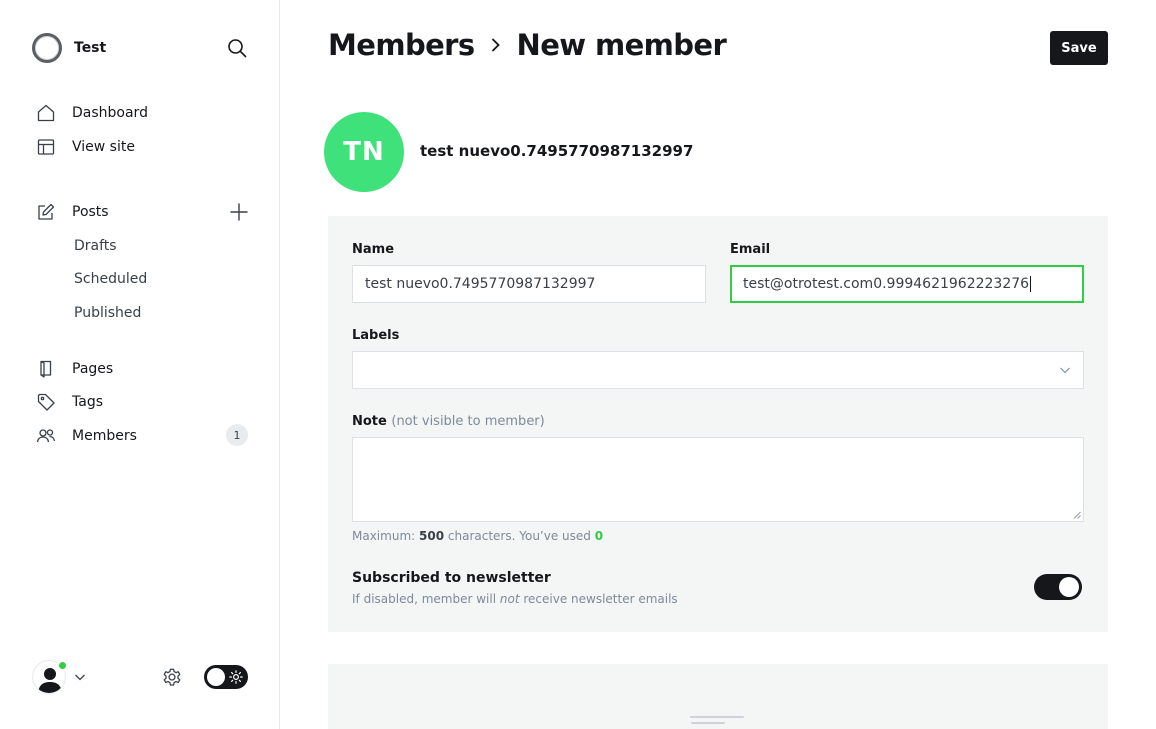 This screenshot has width=1156, height=729. I want to click on sidebar-item-dashboard: Dashboard, so click(92, 113).